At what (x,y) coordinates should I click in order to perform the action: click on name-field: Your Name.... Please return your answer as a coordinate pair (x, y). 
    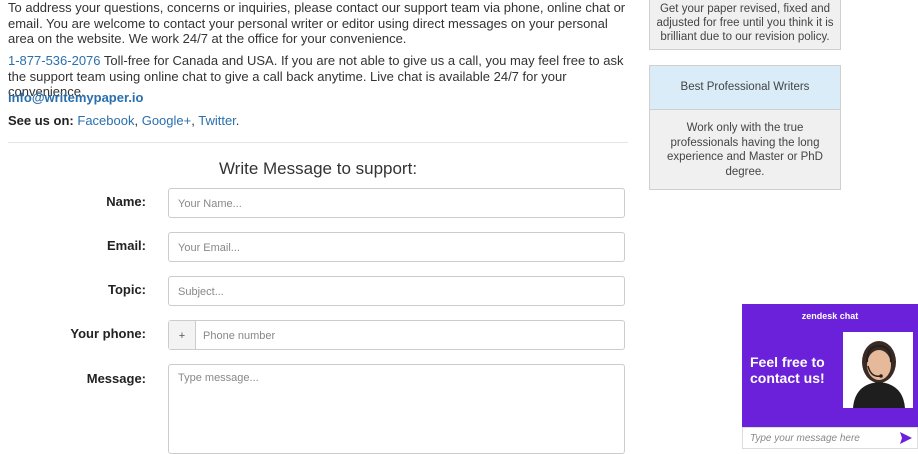
    Looking at the image, I should click on (396, 203).